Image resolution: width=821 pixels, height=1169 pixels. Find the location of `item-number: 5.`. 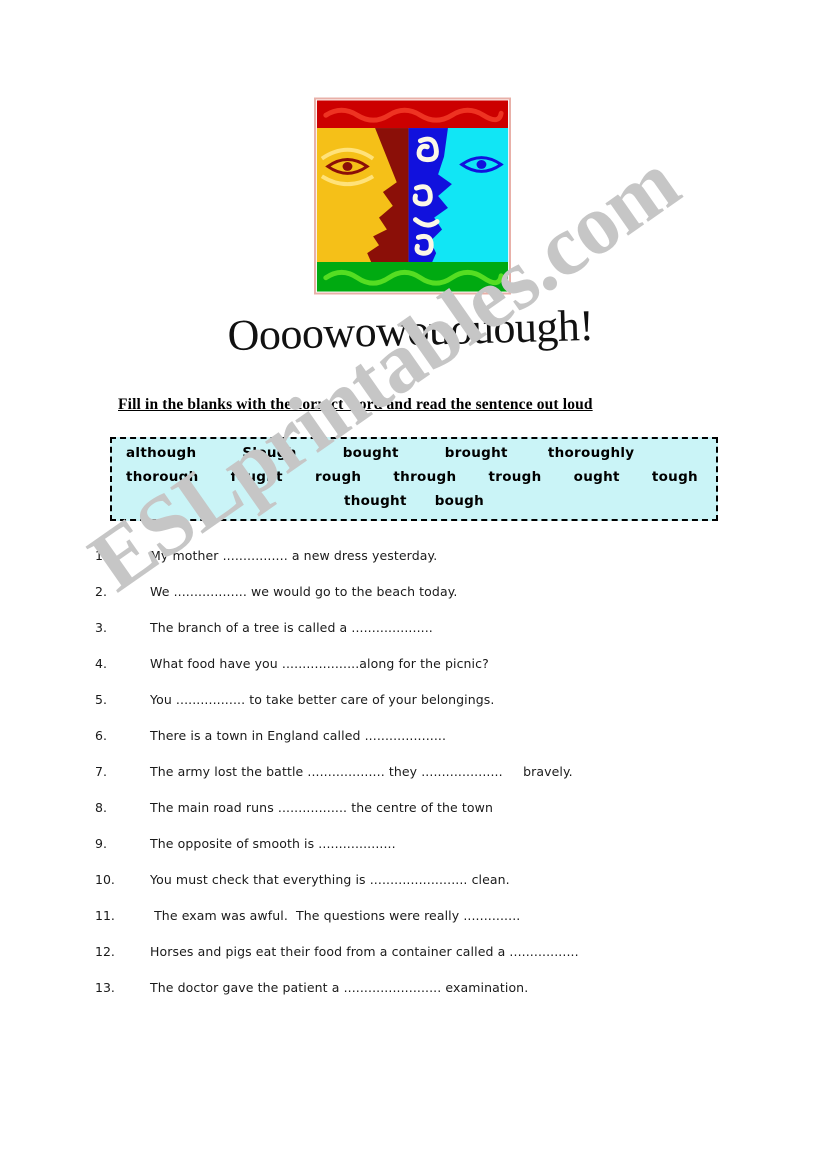

item-number: 5. is located at coordinates (101, 699).